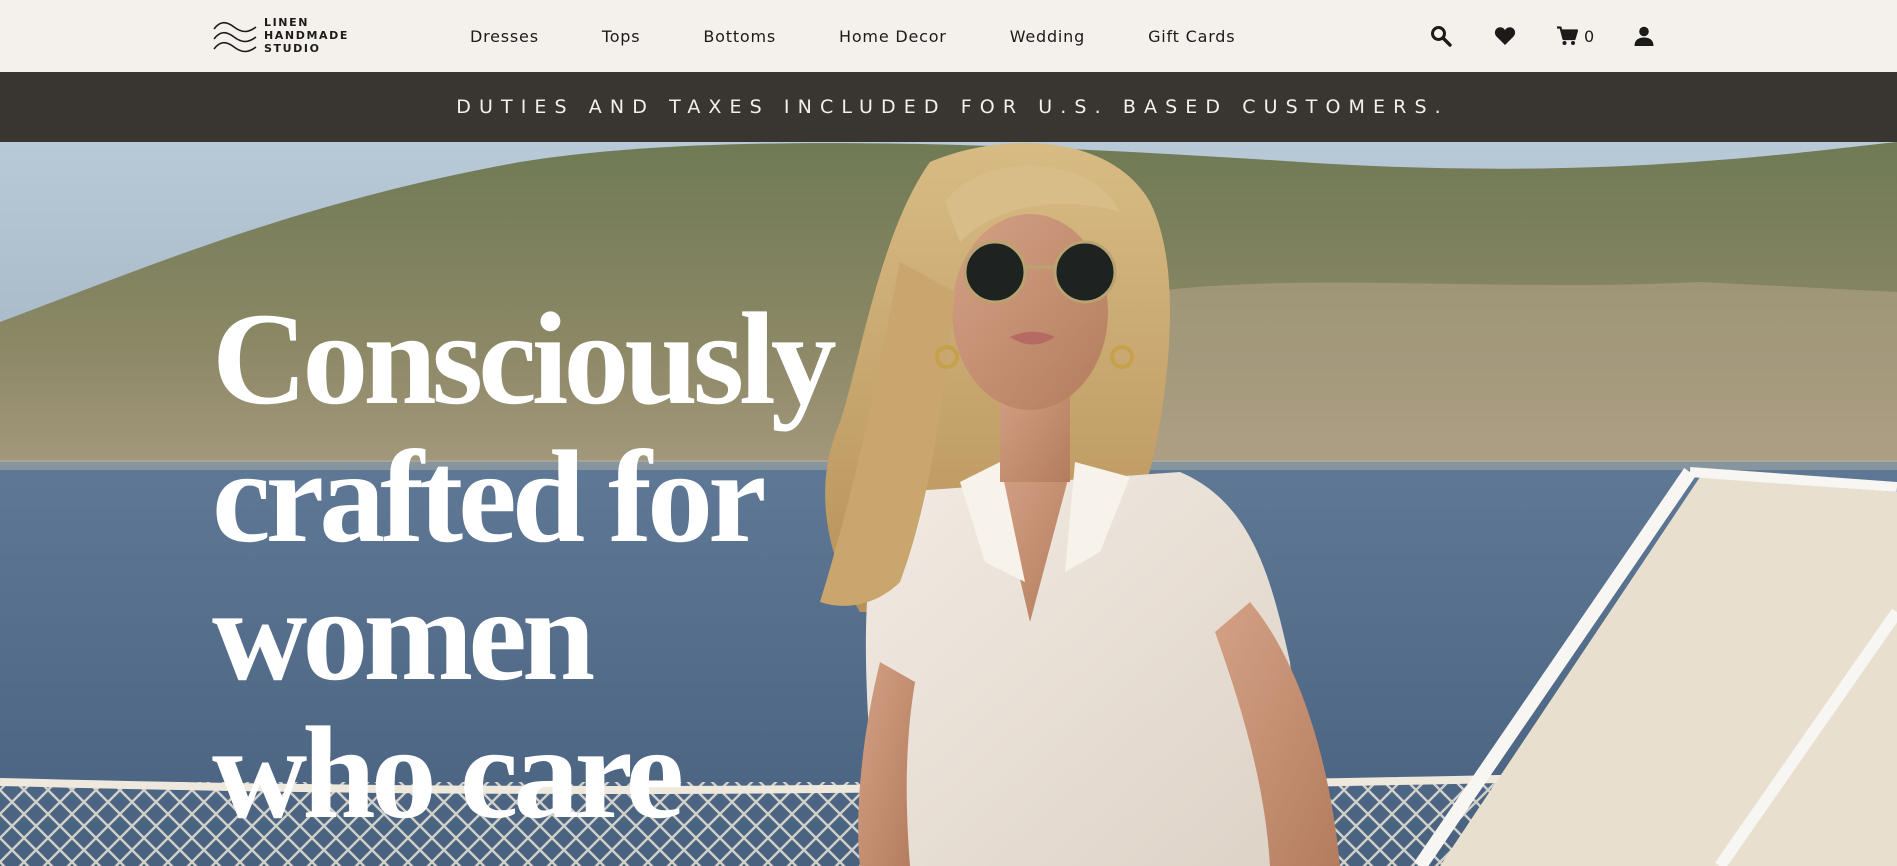 This screenshot has height=866, width=1897. What do you see at coordinates (739, 36) in the screenshot?
I see `nav-item-bottoms: Bottoms` at bounding box center [739, 36].